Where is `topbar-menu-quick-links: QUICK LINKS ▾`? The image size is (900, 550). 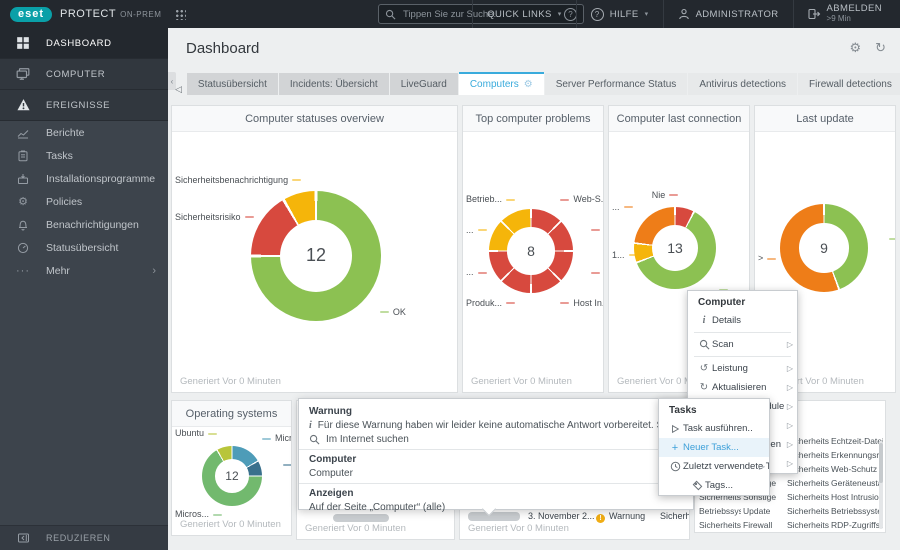 topbar-menu-quick-links: QUICK LINKS ▾ is located at coordinates (524, 14).